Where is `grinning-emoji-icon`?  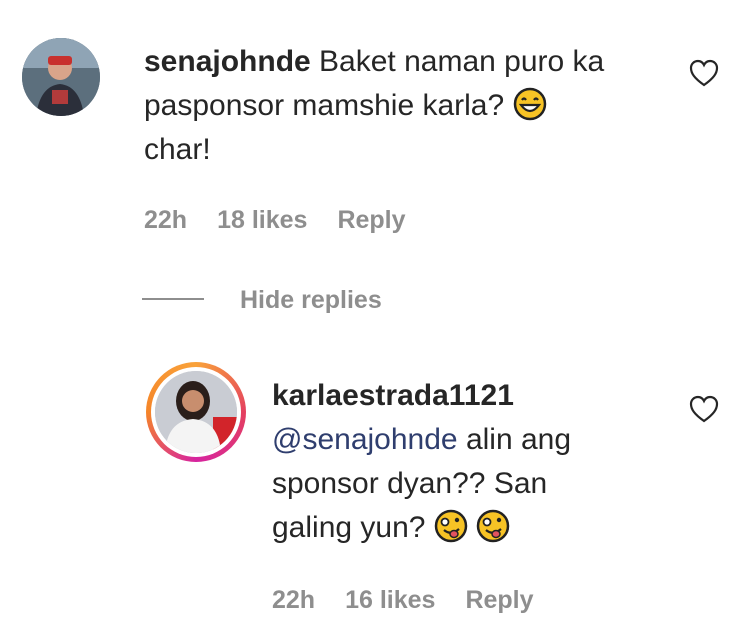 grinning-emoji-icon is located at coordinates (529, 104).